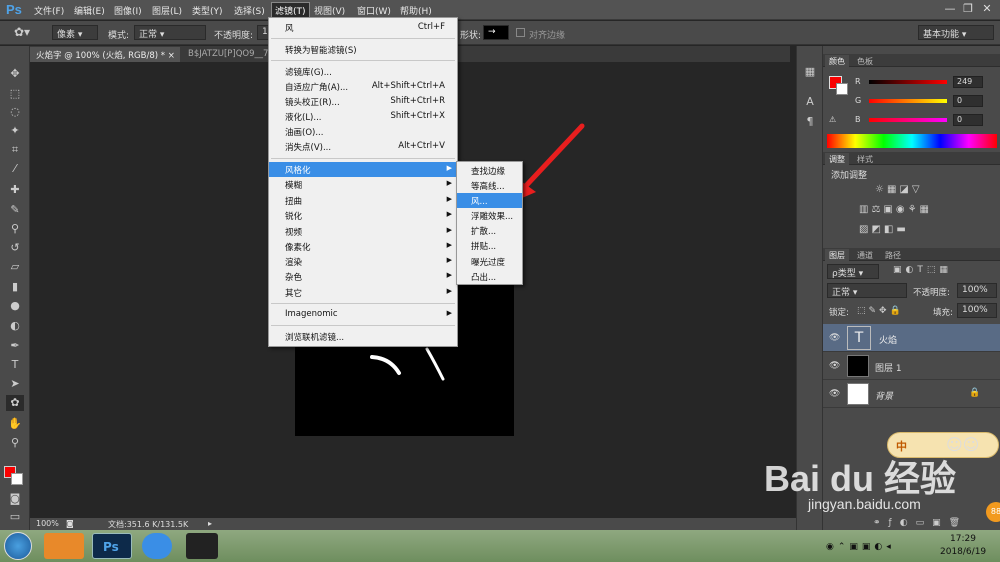 The width and height of the screenshot is (1000, 562). I want to click on custom-shape-icon: ✿, so click(15, 403).